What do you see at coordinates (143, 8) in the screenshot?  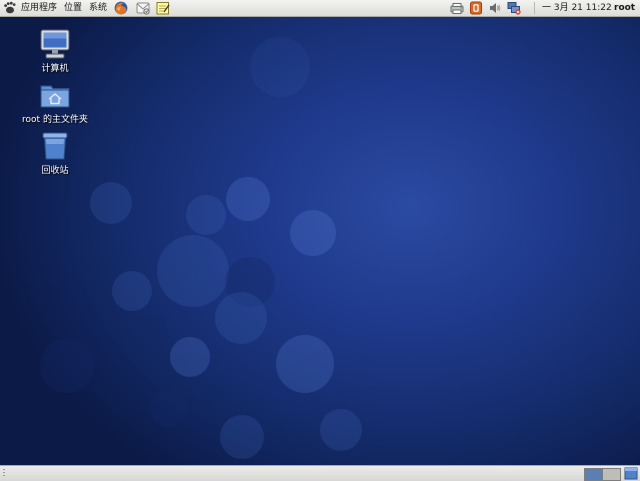 I see `mail-client-icon` at bounding box center [143, 8].